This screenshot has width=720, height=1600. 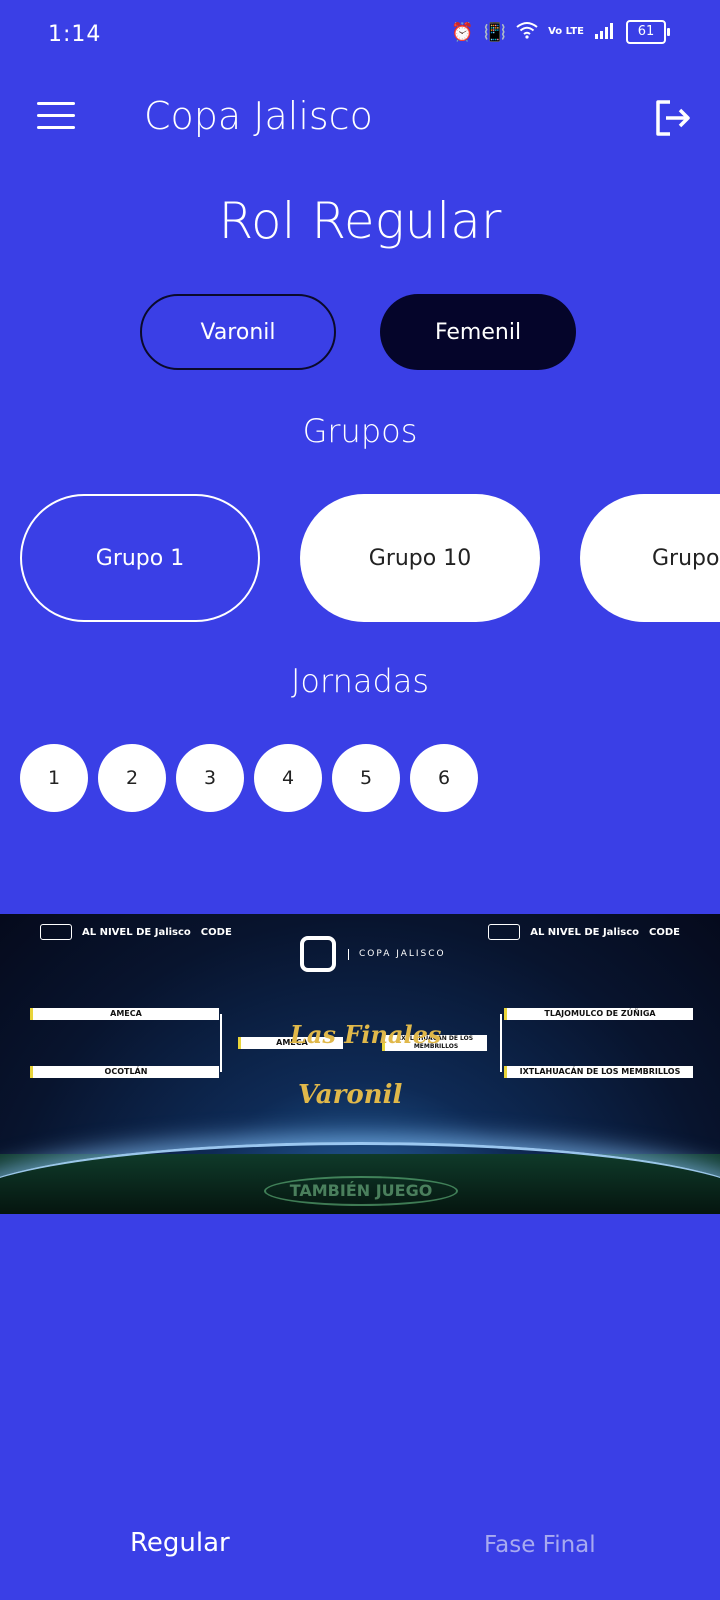 I want to click on bracket-line-right, so click(x=501, y=1043).